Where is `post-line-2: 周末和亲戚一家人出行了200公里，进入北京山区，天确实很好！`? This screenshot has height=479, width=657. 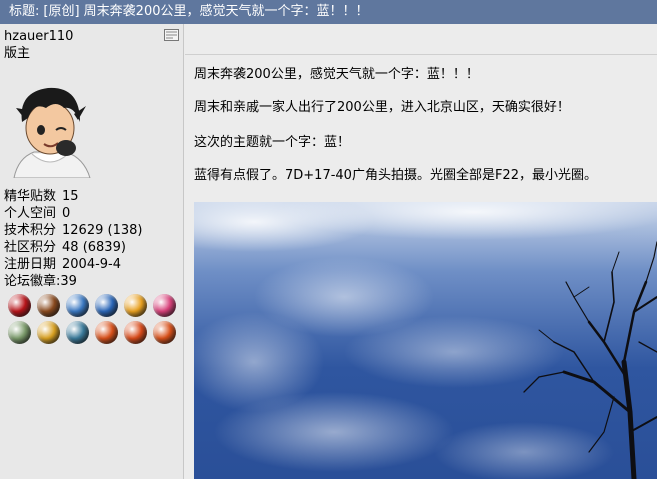
post-line-2: 周末和亲戚一家人出行了200公里，进入北京山区，天确实很好！ is located at coordinates (382, 107).